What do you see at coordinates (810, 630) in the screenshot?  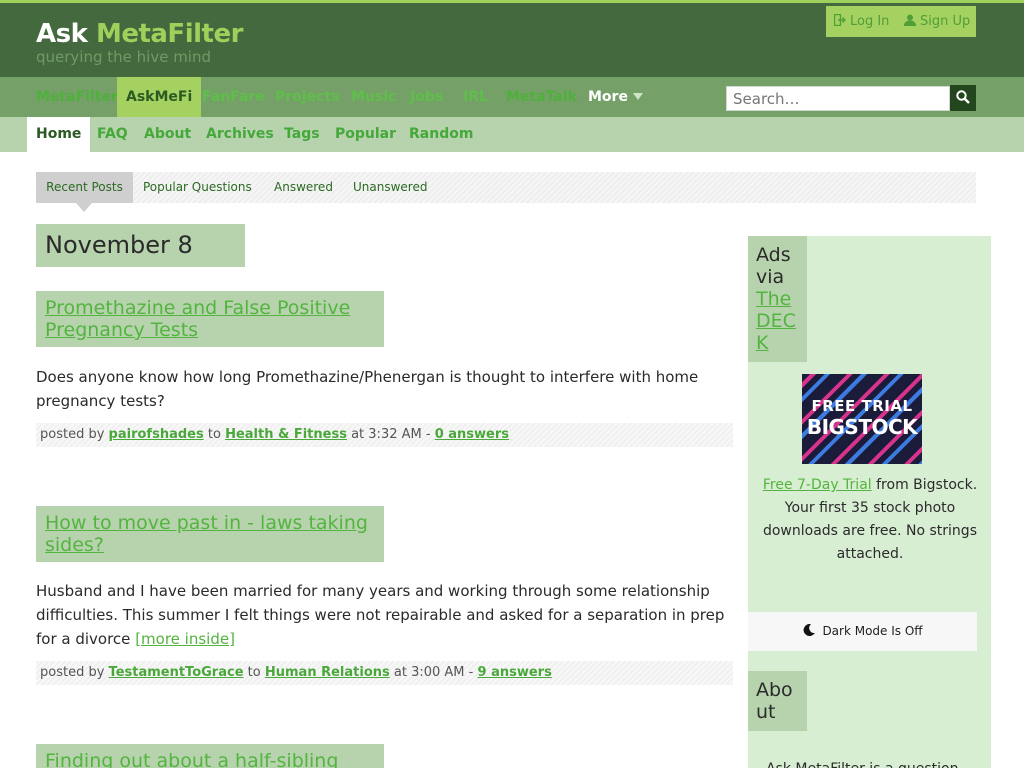 I see `moon-icon` at bounding box center [810, 630].